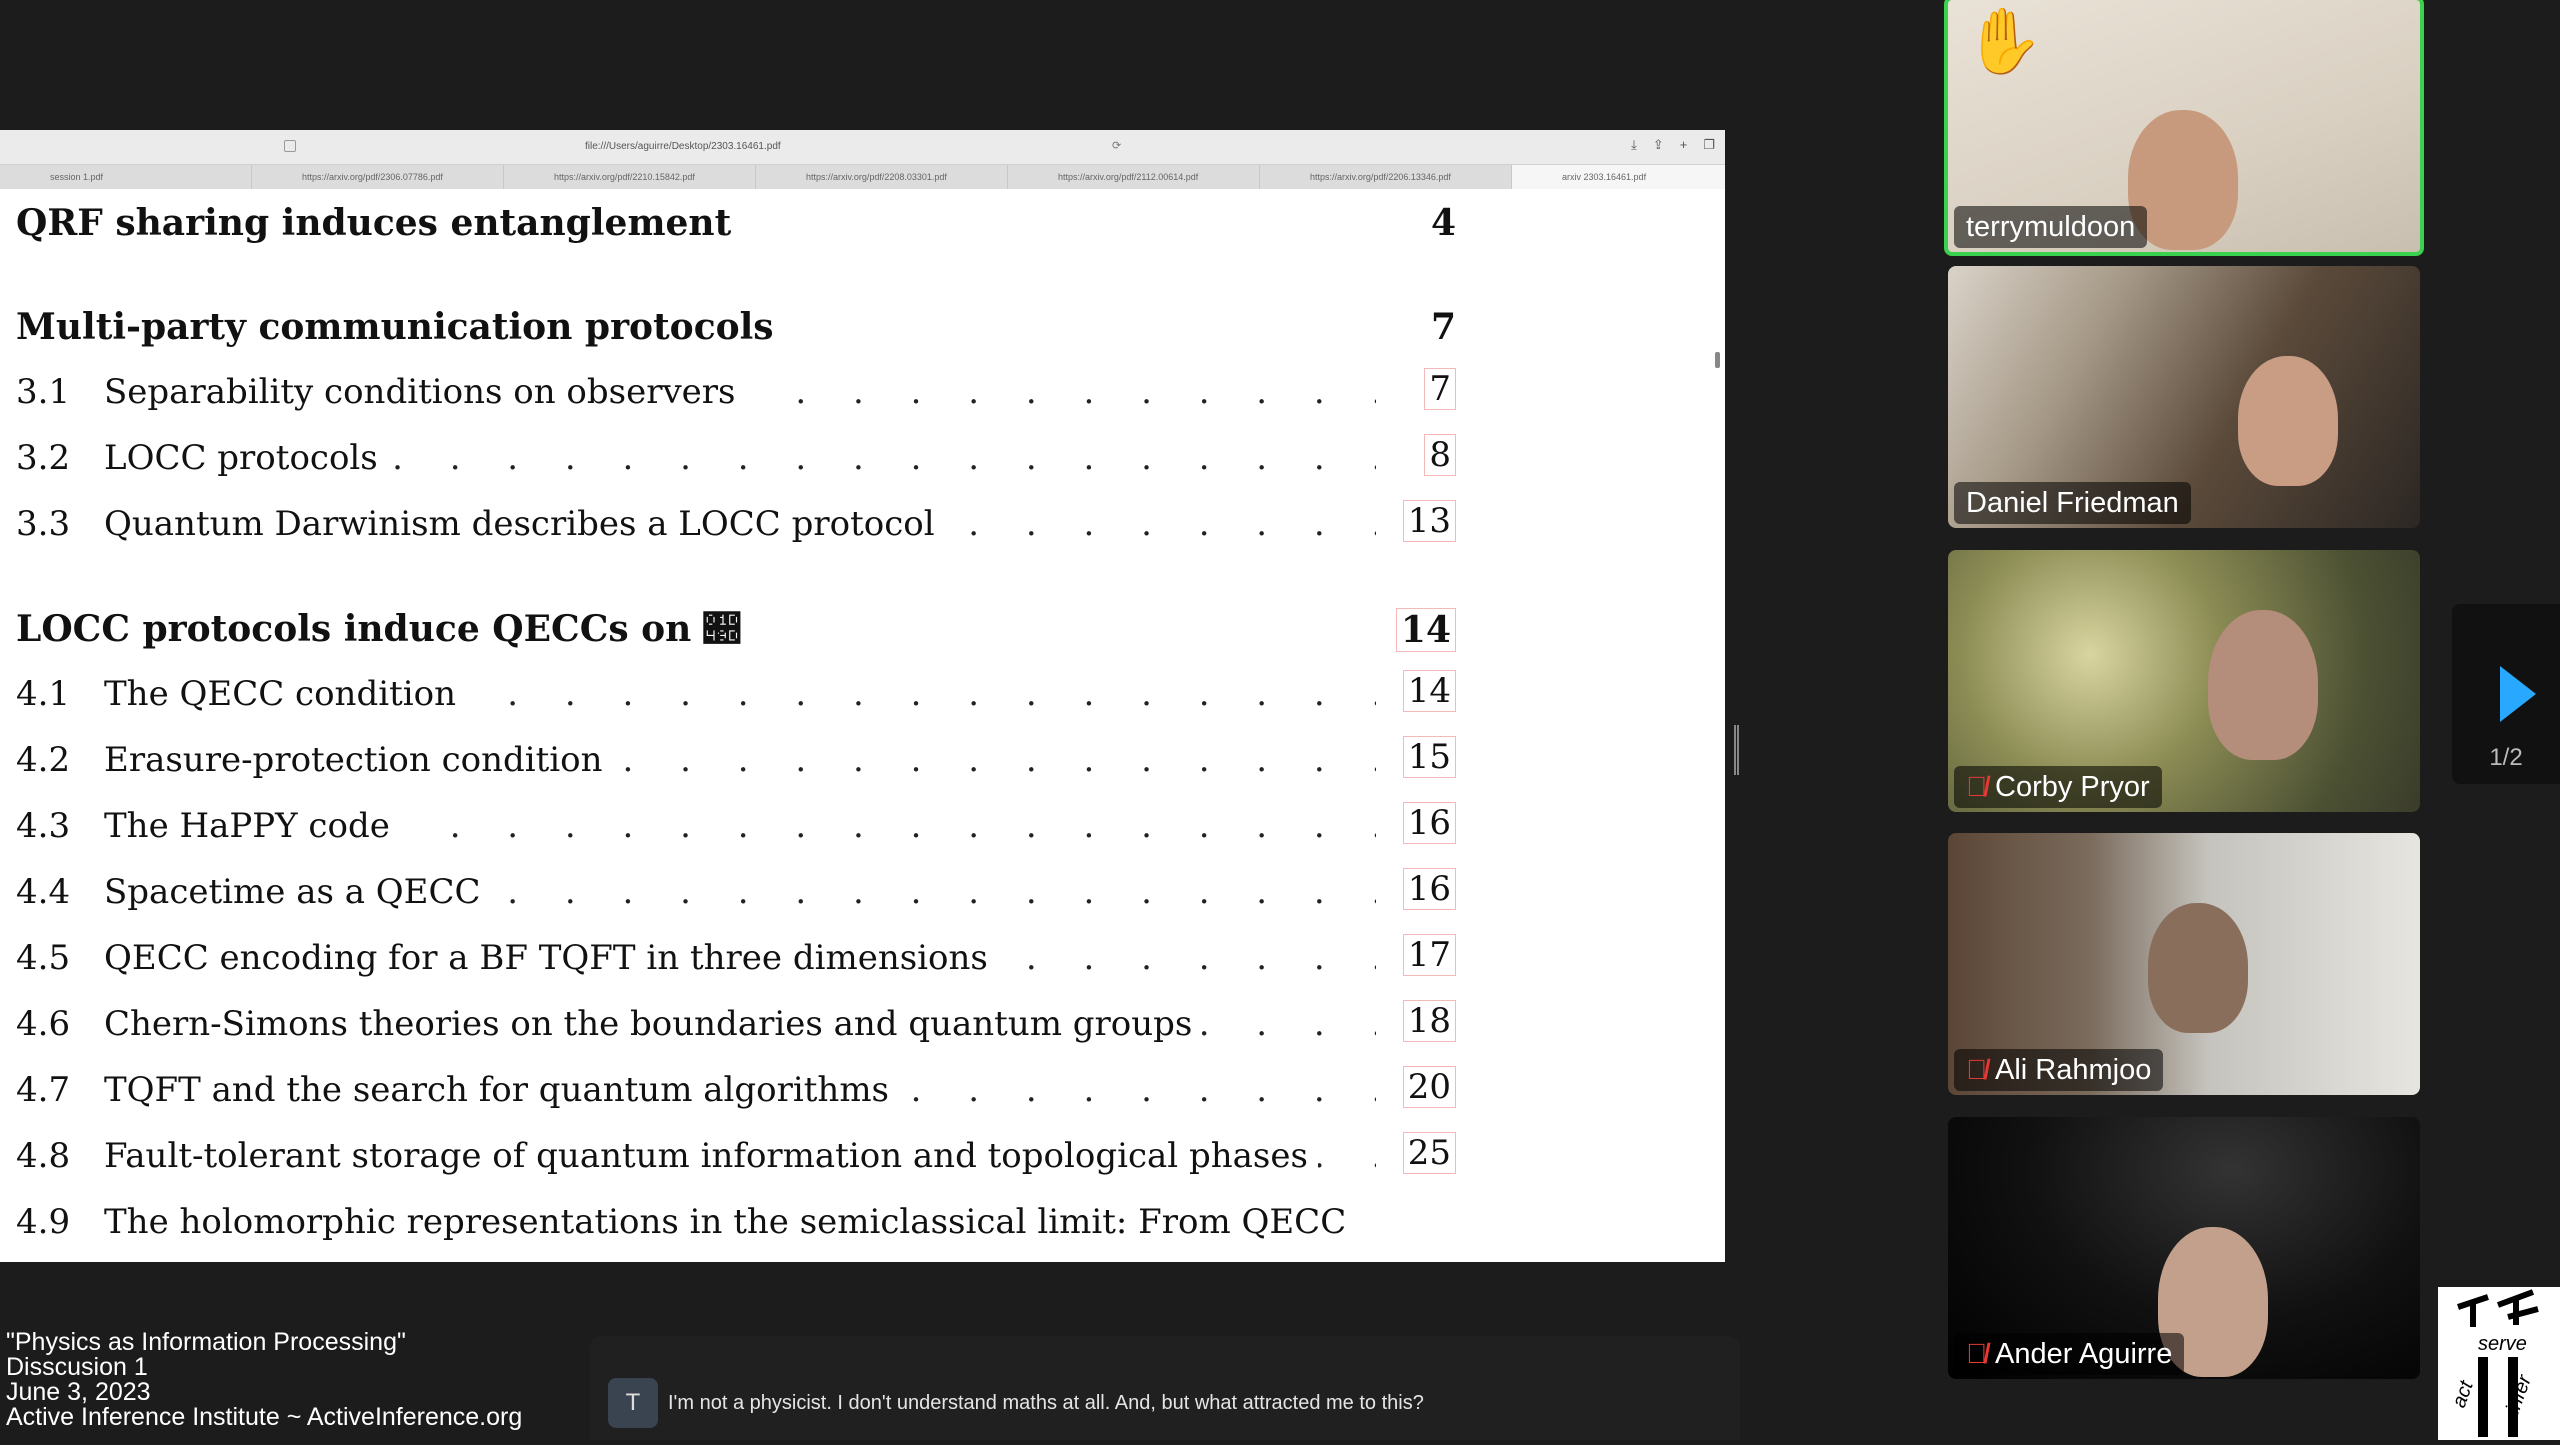  What do you see at coordinates (1684, 145) in the screenshot?
I see `new-tab-icon: +` at bounding box center [1684, 145].